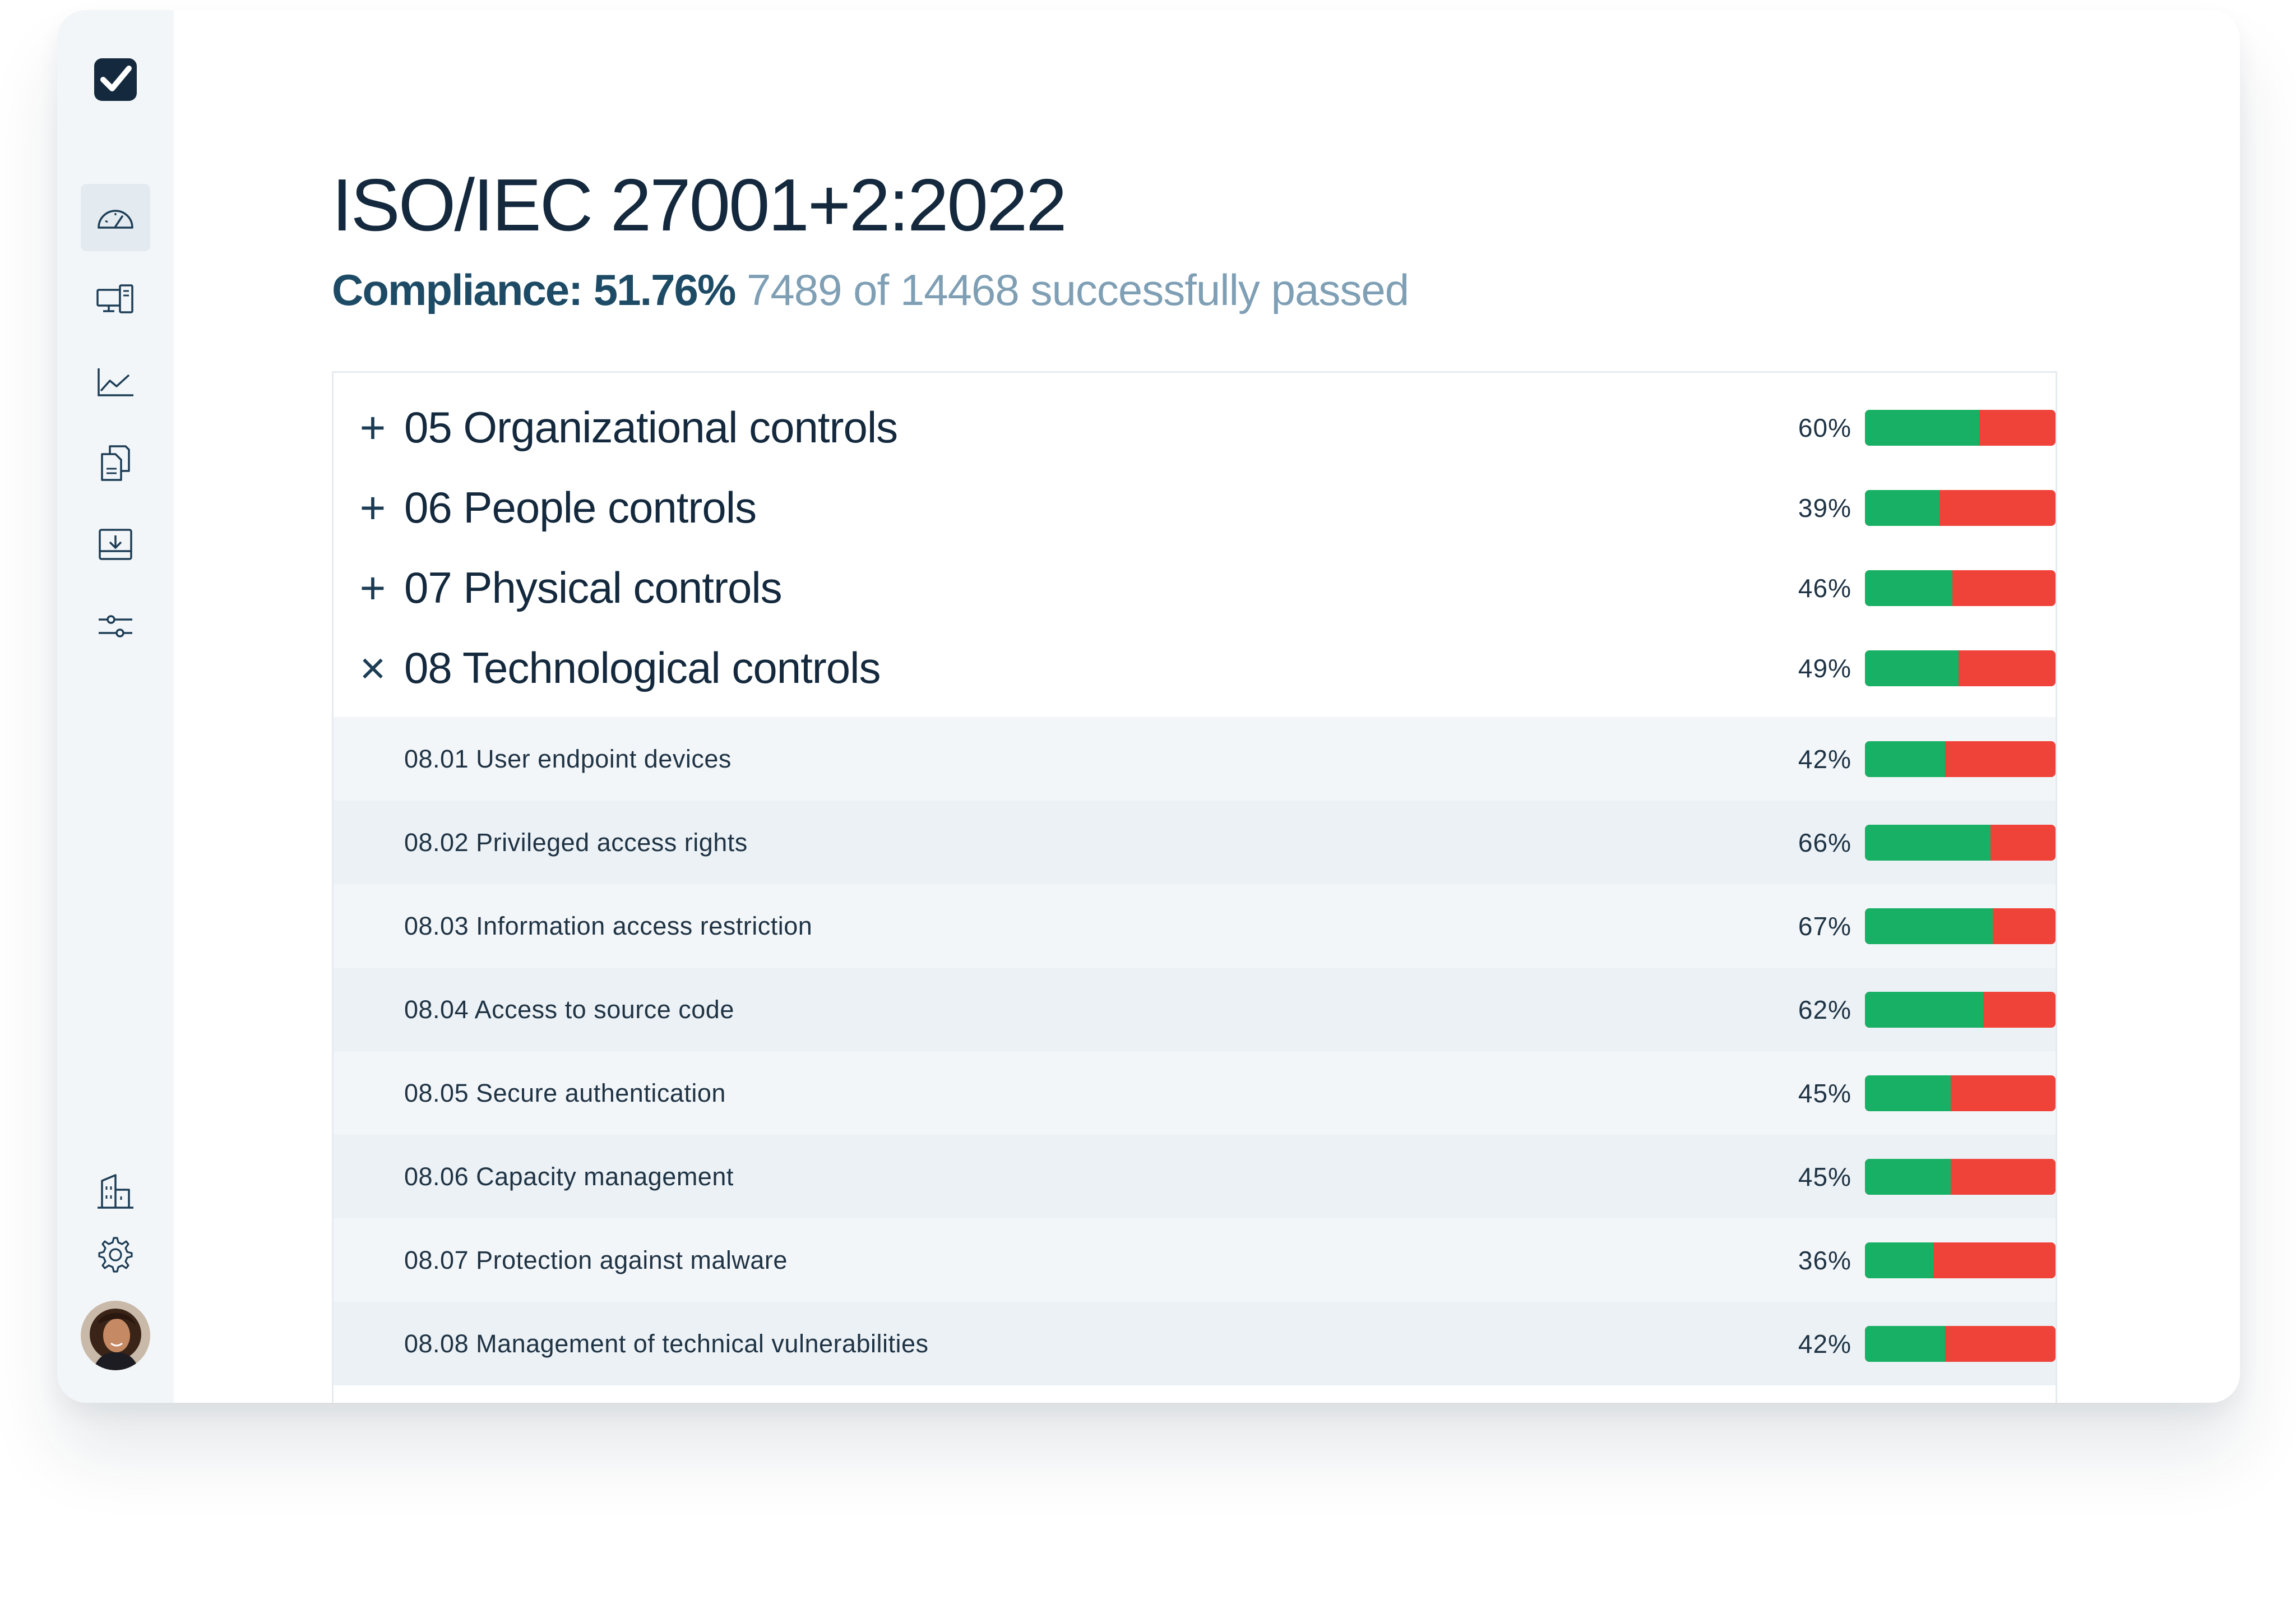 This screenshot has height=1599, width=2296. What do you see at coordinates (1195, 759) in the screenshot?
I see `subcontrol-row: 08.01 User endpoint devices 42%` at bounding box center [1195, 759].